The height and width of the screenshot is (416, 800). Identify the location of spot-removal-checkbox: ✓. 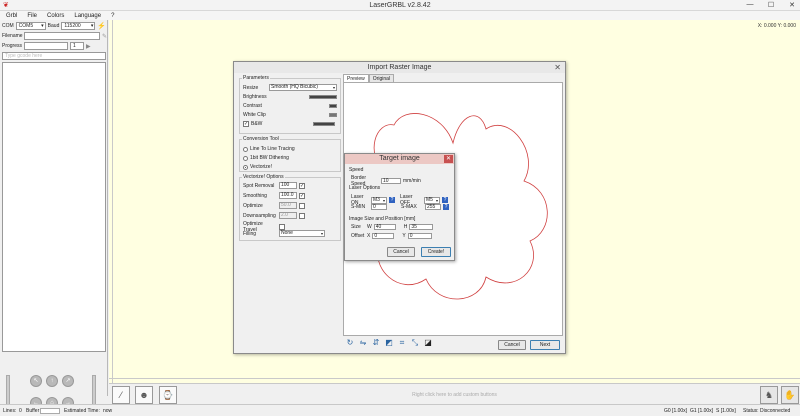
(302, 185).